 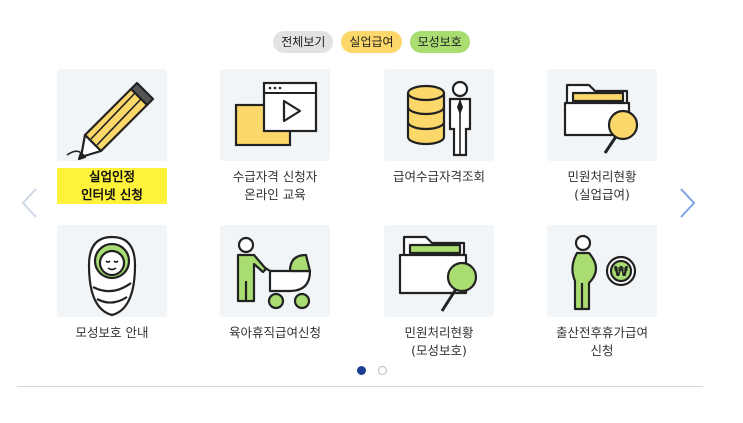 What do you see at coordinates (303, 42) in the screenshot?
I see `filter-all-chip: 전체보기` at bounding box center [303, 42].